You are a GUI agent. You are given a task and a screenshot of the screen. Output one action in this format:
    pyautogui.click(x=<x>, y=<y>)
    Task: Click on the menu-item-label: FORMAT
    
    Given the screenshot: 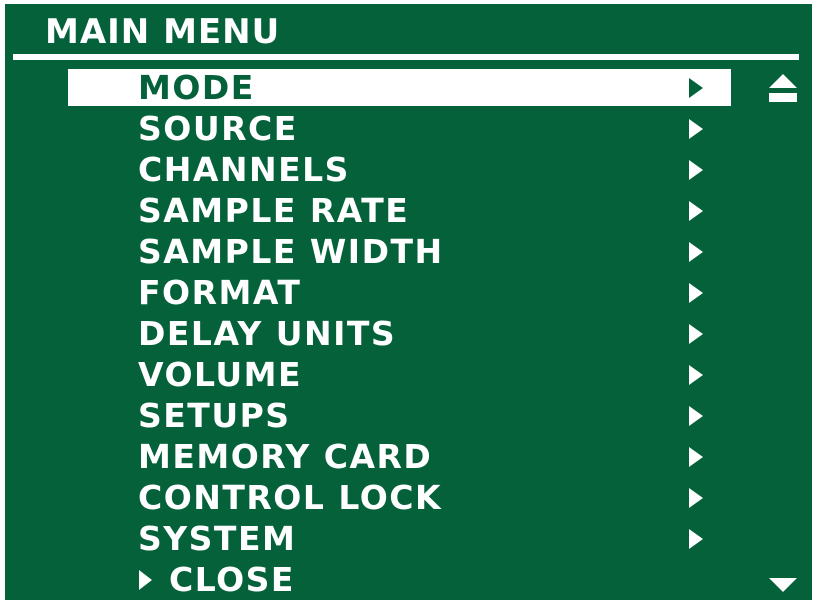 What is the action you would take?
    pyautogui.click(x=220, y=292)
    